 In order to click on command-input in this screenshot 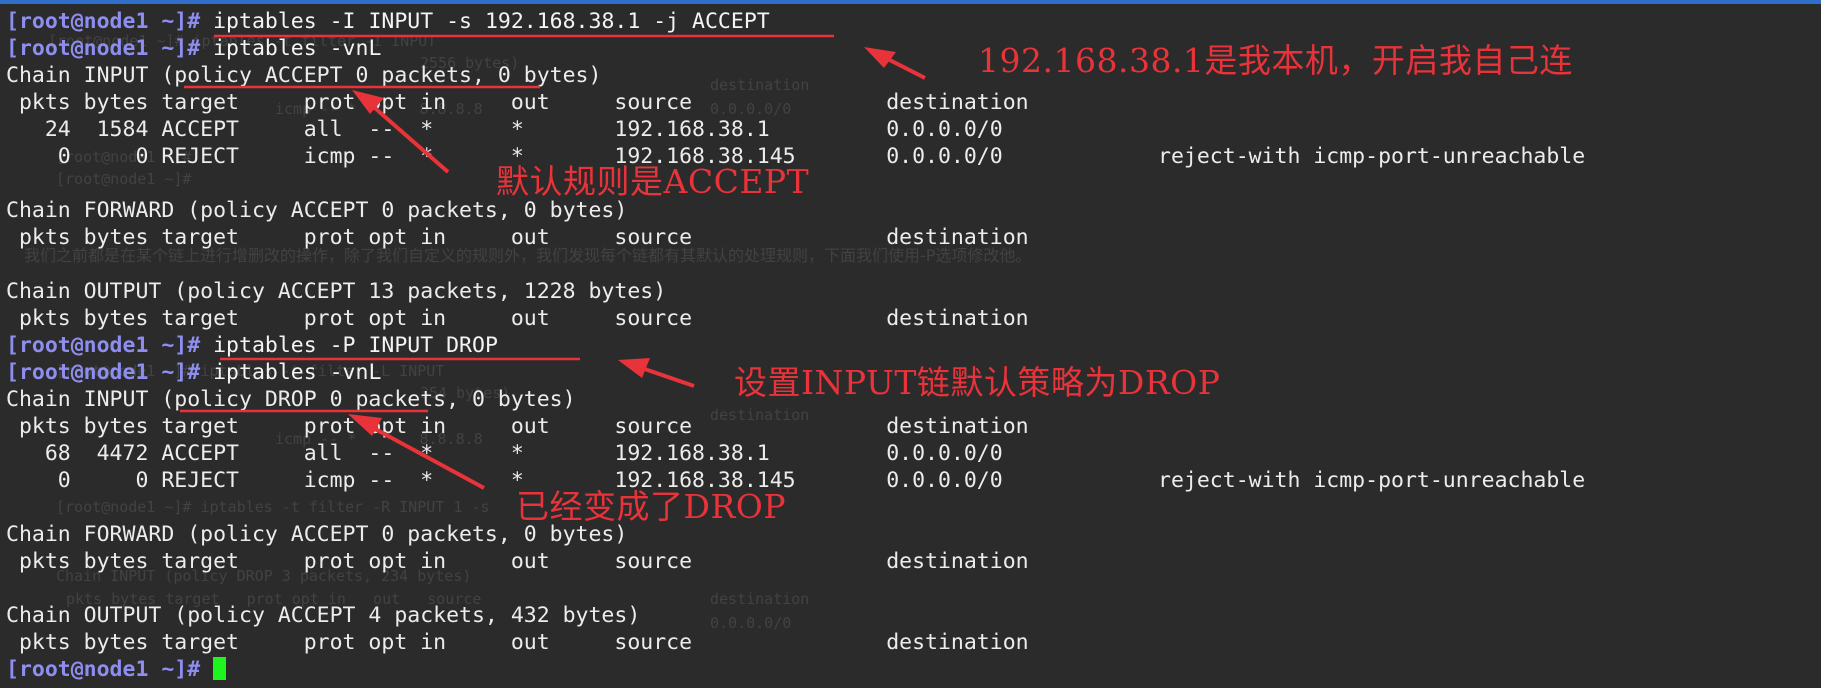, I will do `click(206, 669)`.